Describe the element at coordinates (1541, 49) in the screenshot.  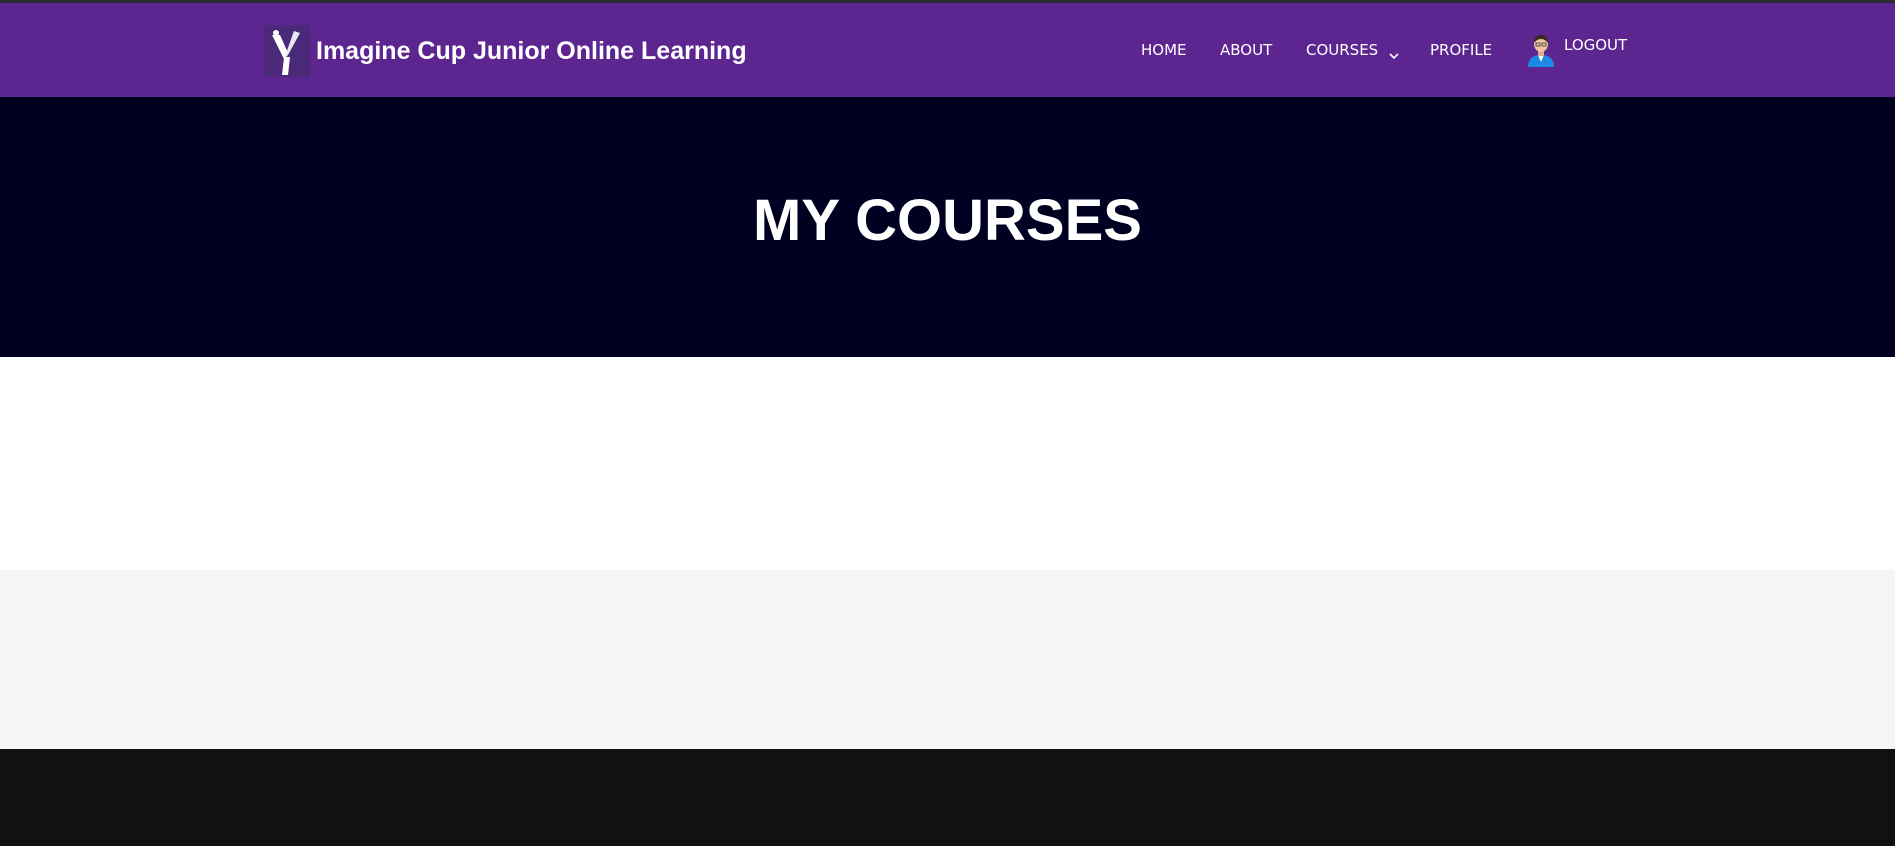
I see `user-avatar-icon` at that location.